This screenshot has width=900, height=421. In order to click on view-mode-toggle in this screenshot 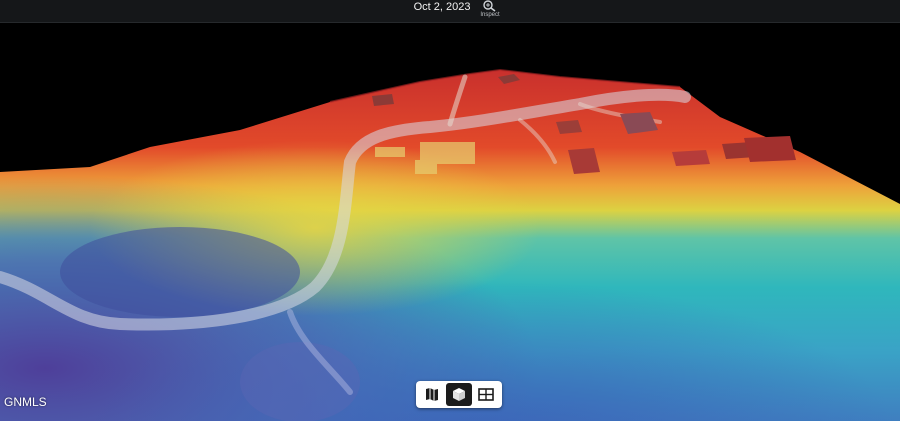, I will do `click(459, 394)`.